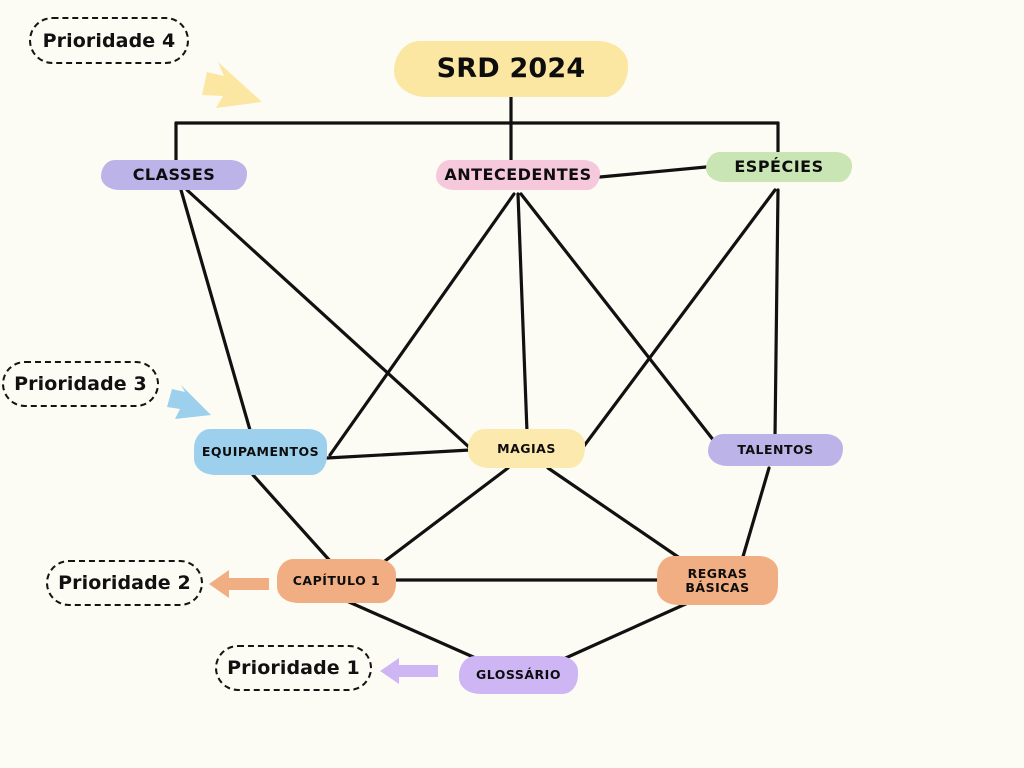  I want to click on node-antecedentes: ANTECEDENTES, so click(518, 175).